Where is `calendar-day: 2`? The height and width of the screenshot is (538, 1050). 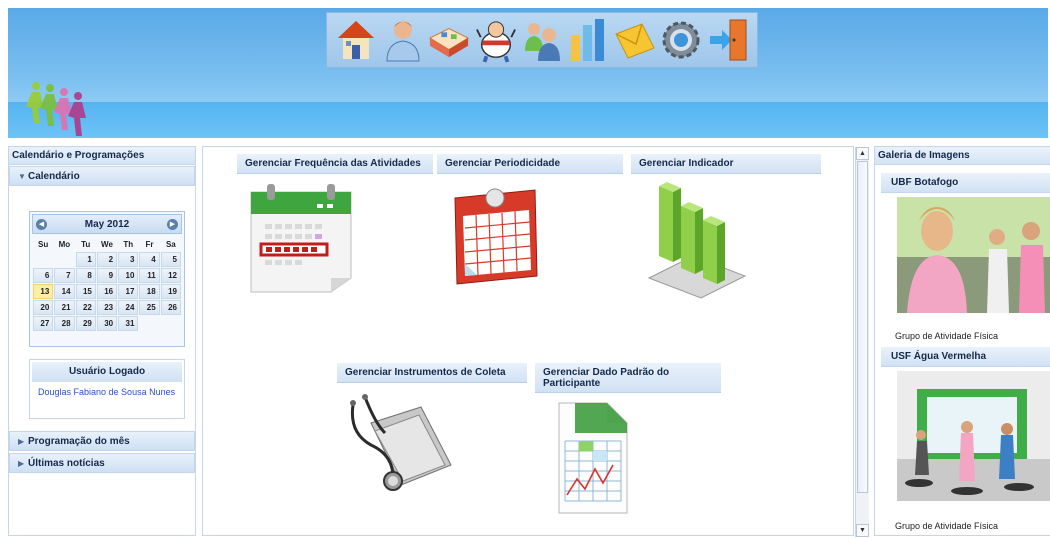 calendar-day: 2 is located at coordinates (107, 259).